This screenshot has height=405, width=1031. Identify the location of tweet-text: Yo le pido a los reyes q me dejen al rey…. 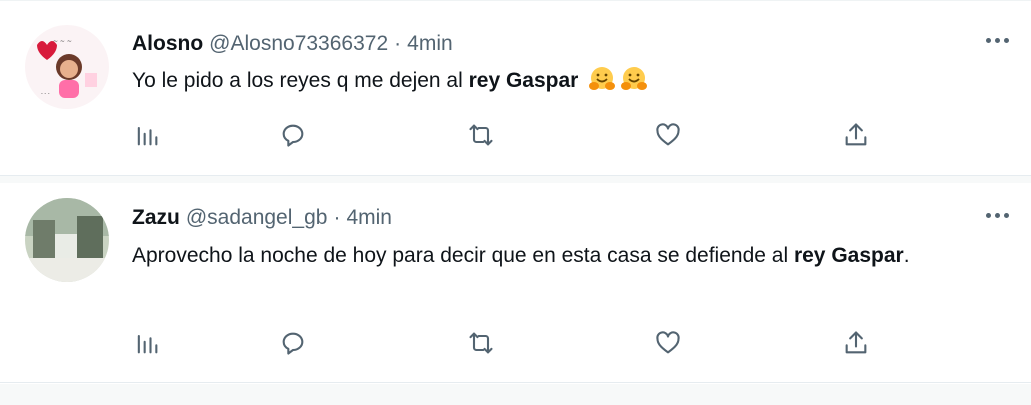
(567, 83).